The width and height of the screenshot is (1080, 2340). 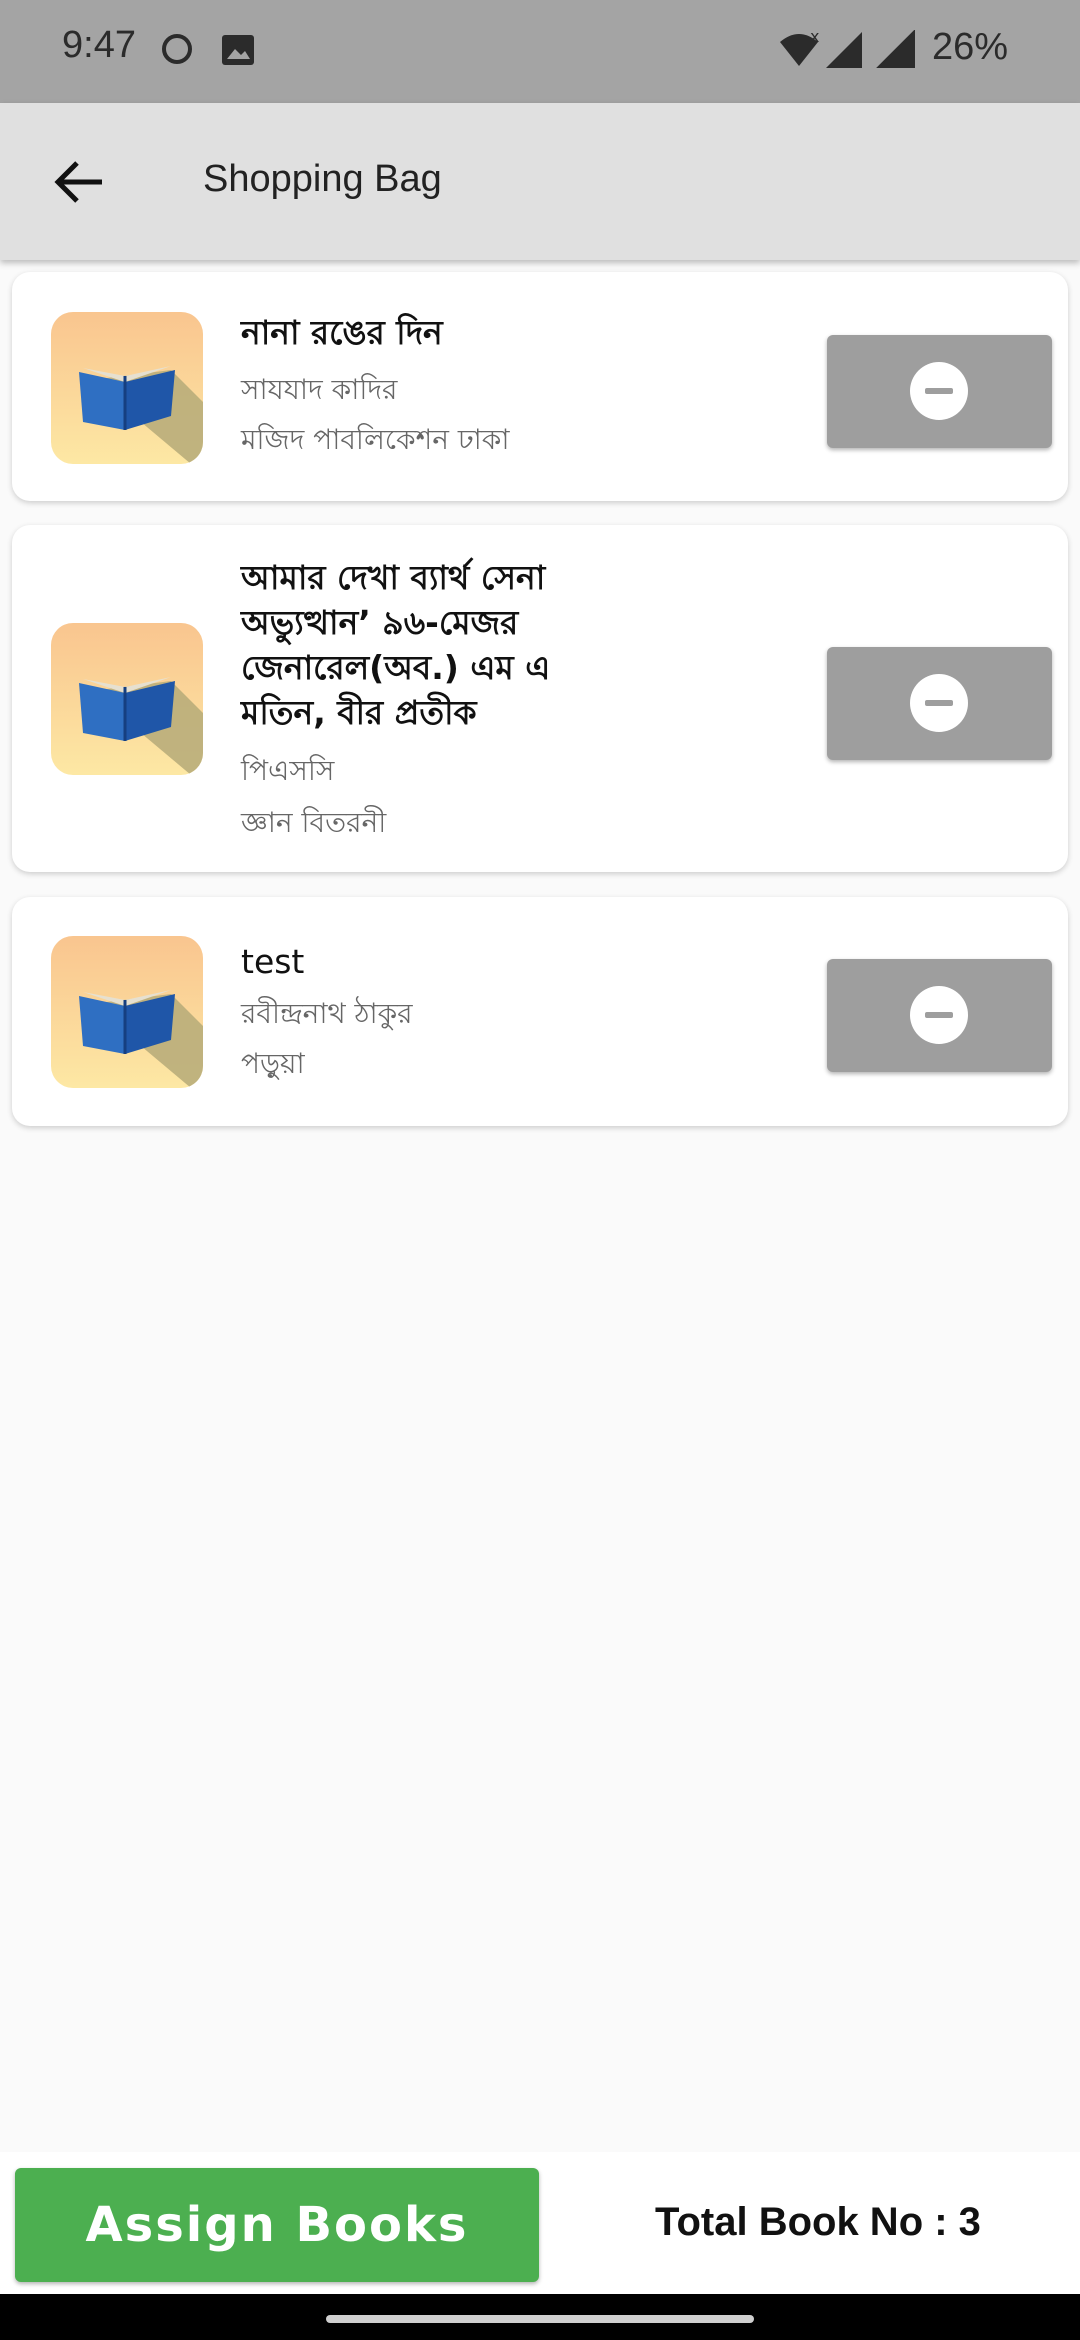 What do you see at coordinates (273, 1063) in the screenshot?
I see `book-publisher: পড়ুয়া` at bounding box center [273, 1063].